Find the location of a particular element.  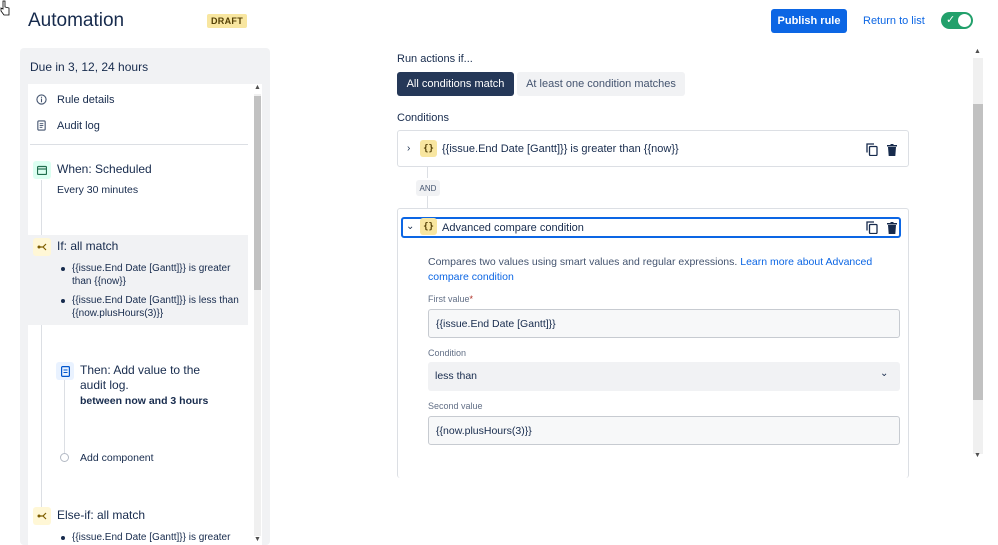

else-if-title: Else-if: all match is located at coordinates (101, 515).